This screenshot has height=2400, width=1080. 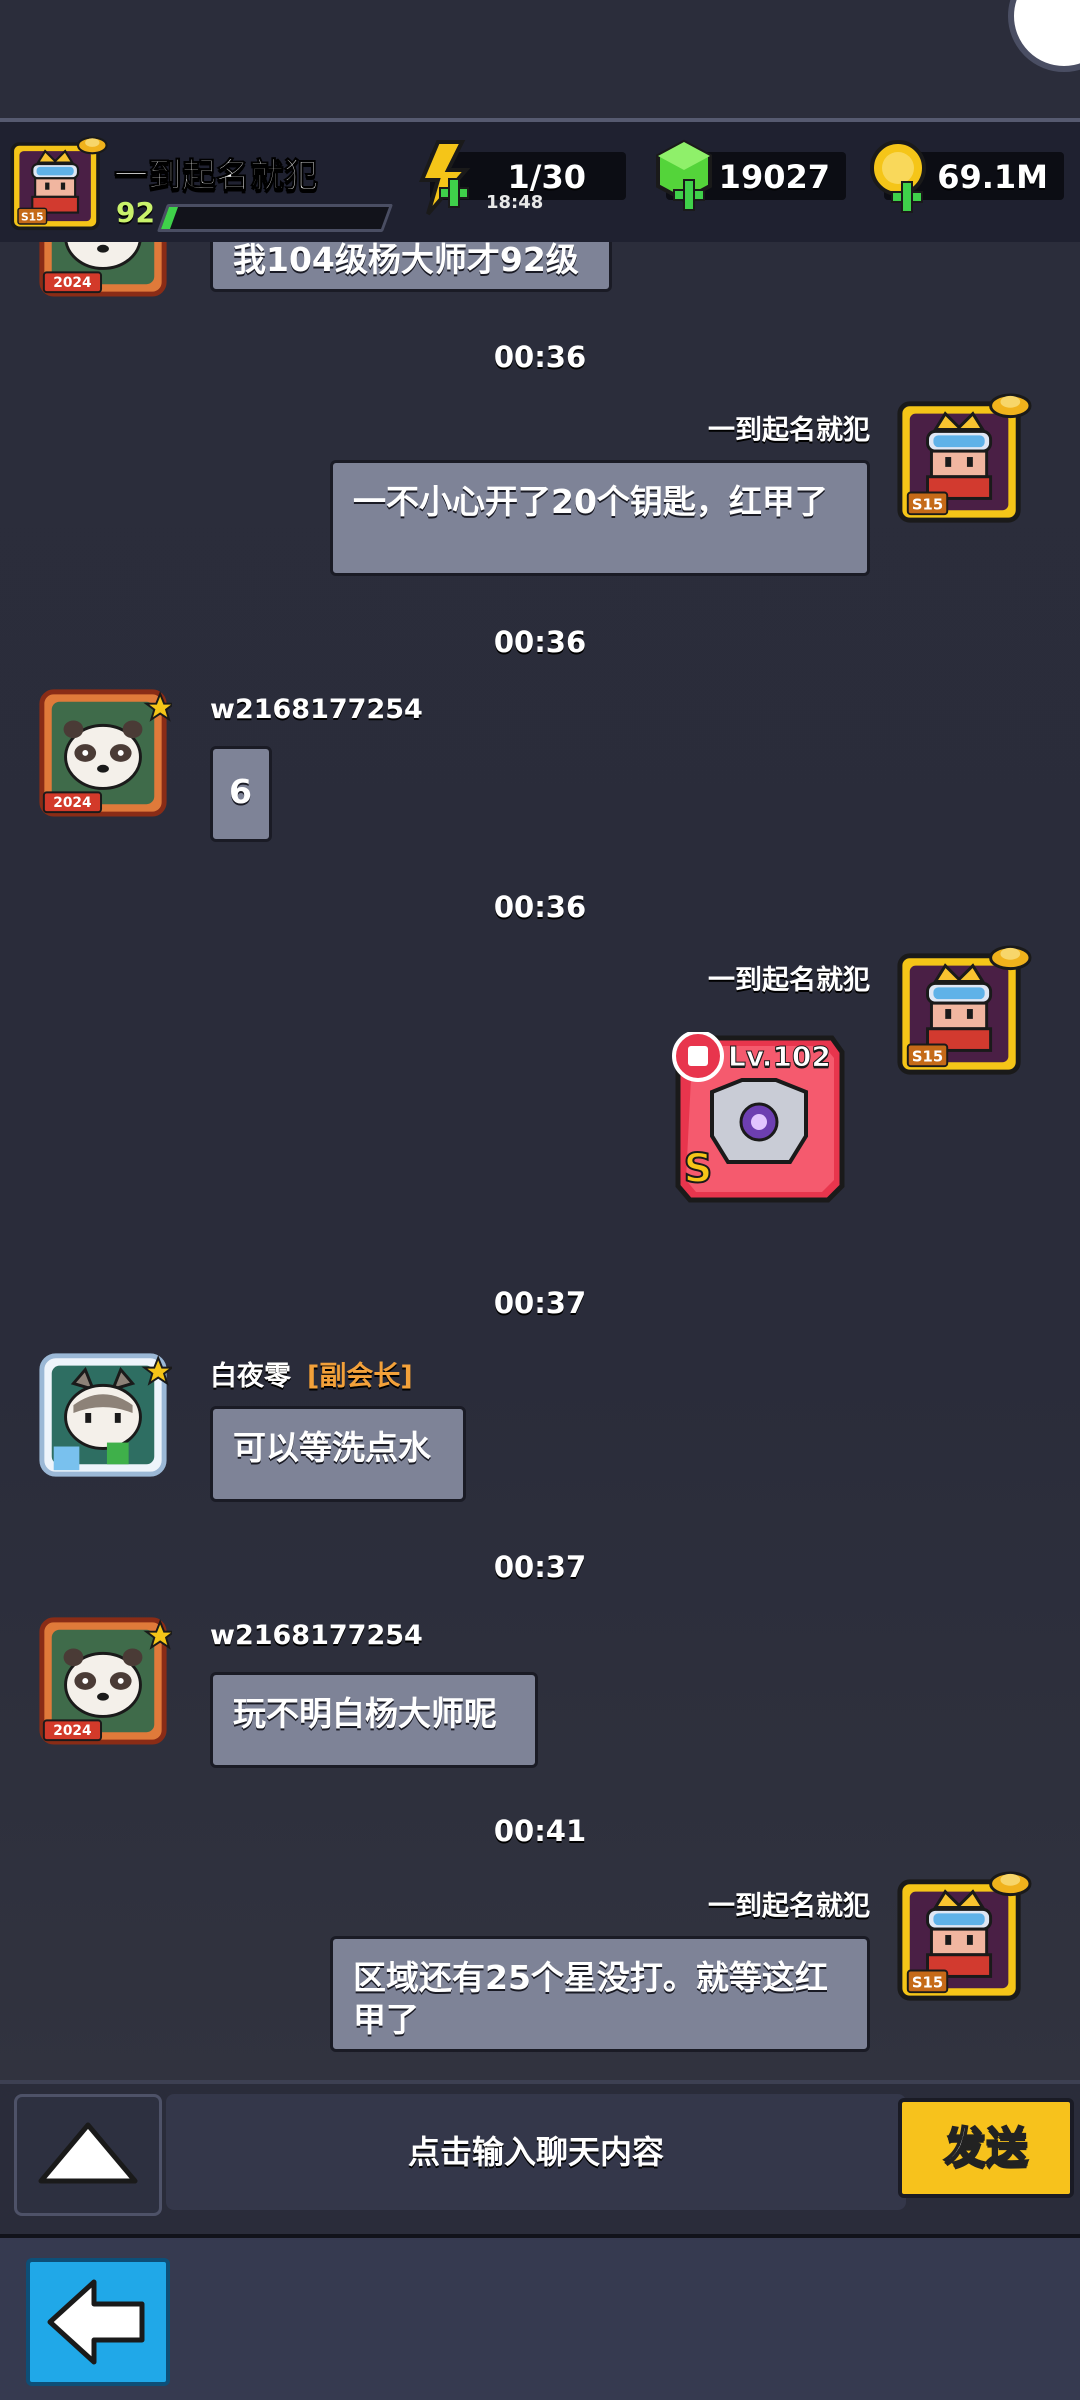 I want to click on arrow-left-icon, so click(x=96, y=2322).